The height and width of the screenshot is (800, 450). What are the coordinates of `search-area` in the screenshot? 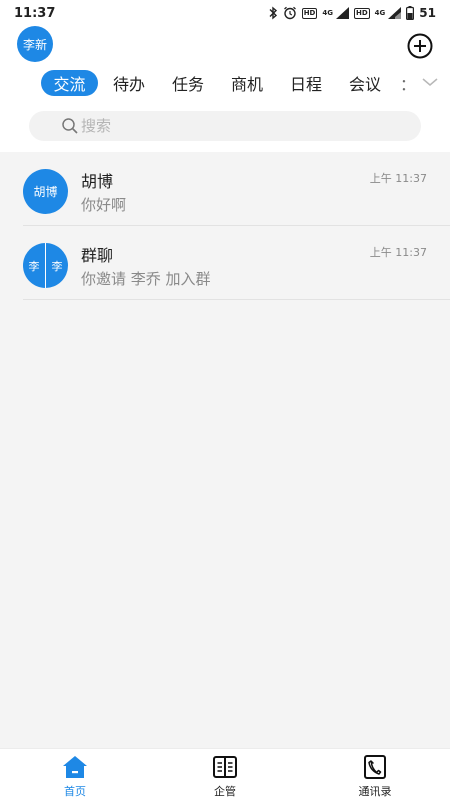 It's located at (225, 125).